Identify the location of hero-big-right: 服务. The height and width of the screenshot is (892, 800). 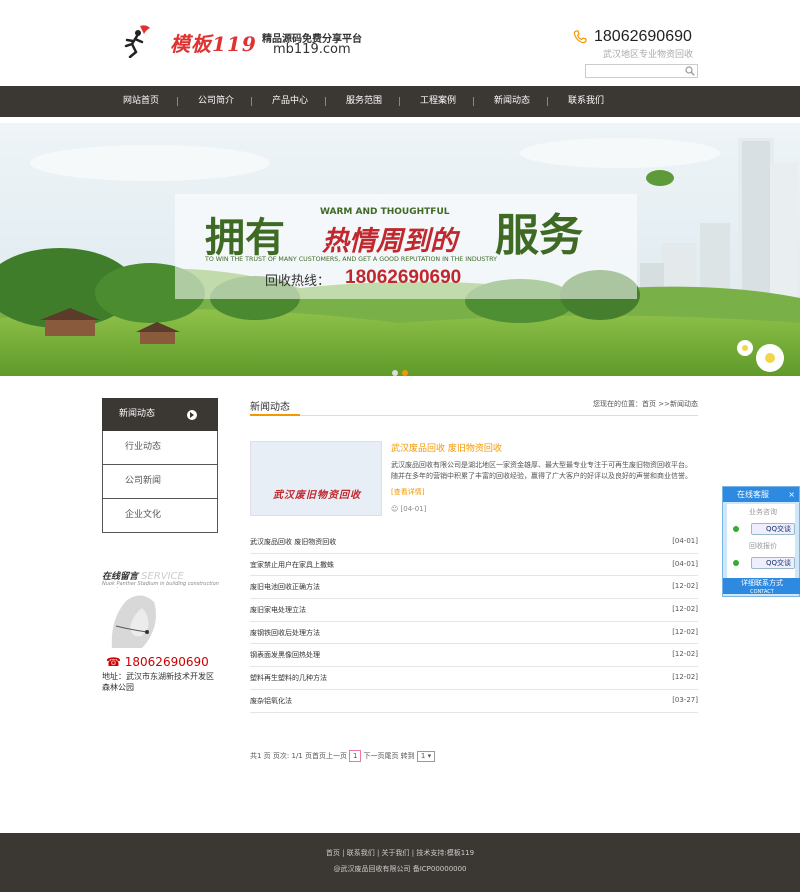
(539, 235).